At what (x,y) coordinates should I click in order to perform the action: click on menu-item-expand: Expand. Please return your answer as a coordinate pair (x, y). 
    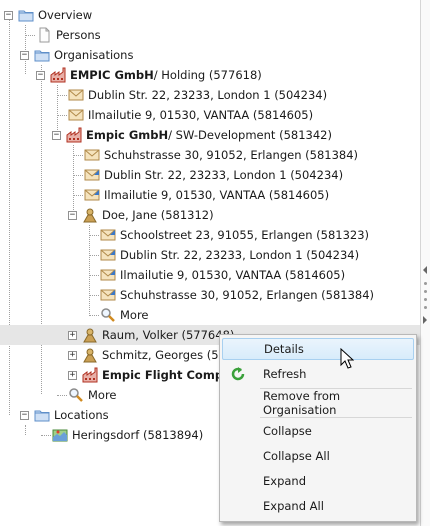
    Looking at the image, I should click on (318, 481).